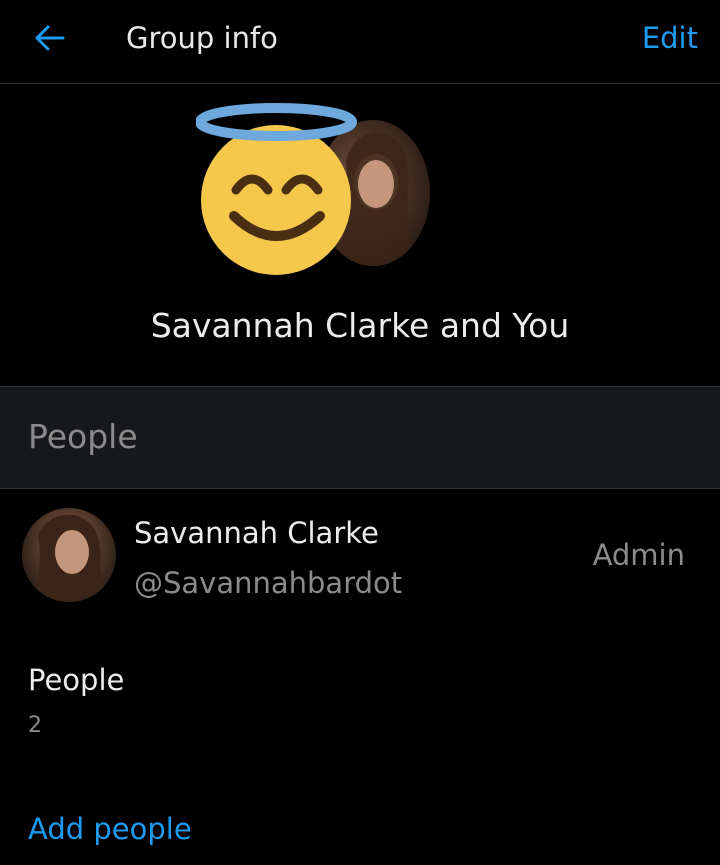 The width and height of the screenshot is (720, 865). I want to click on group-name: Savannah Clarke and You, so click(360, 325).